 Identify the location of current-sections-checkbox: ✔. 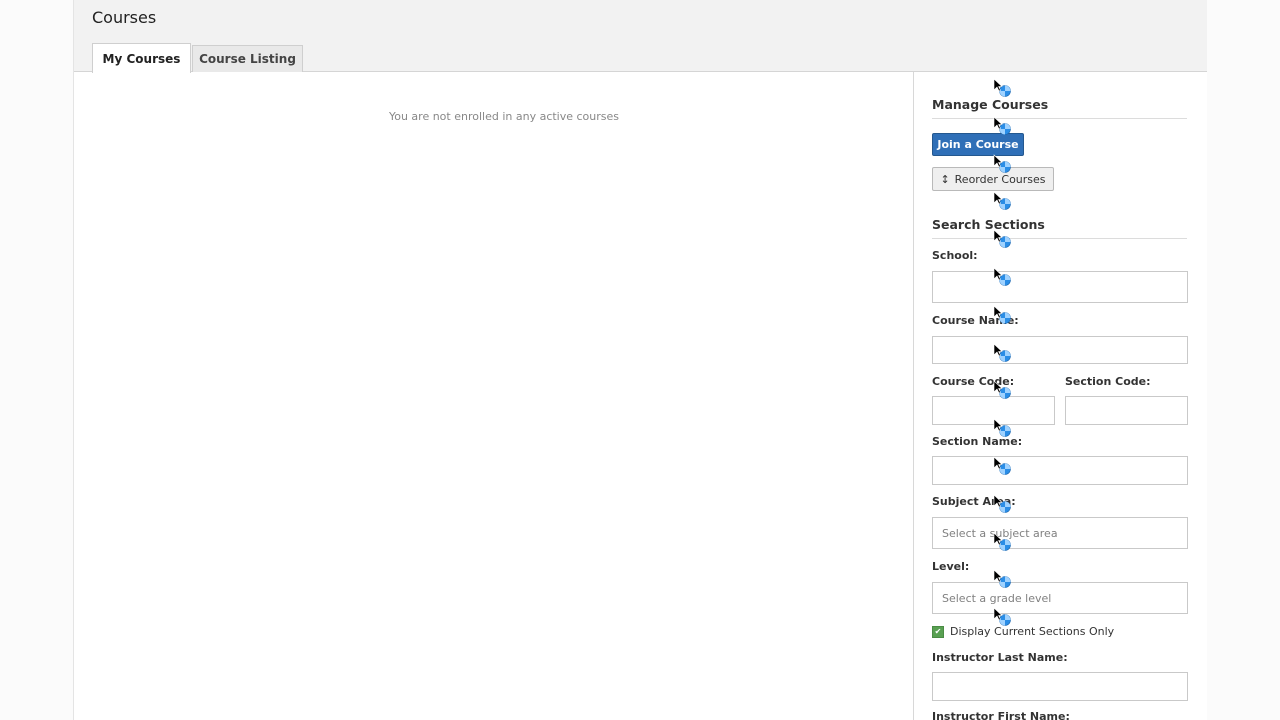
(938, 631).